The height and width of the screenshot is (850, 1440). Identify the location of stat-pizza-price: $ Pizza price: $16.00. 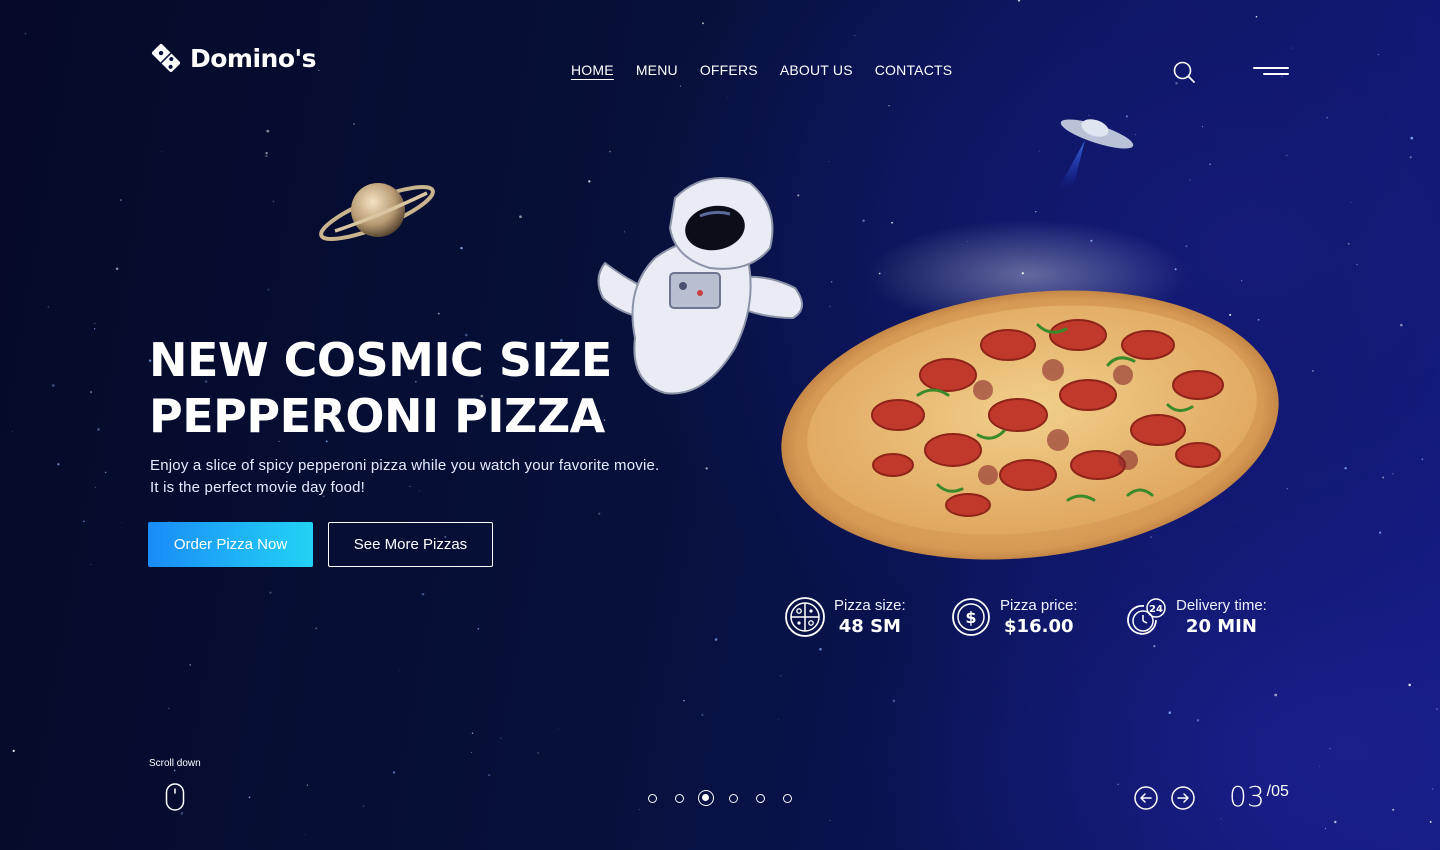
(1014, 617).